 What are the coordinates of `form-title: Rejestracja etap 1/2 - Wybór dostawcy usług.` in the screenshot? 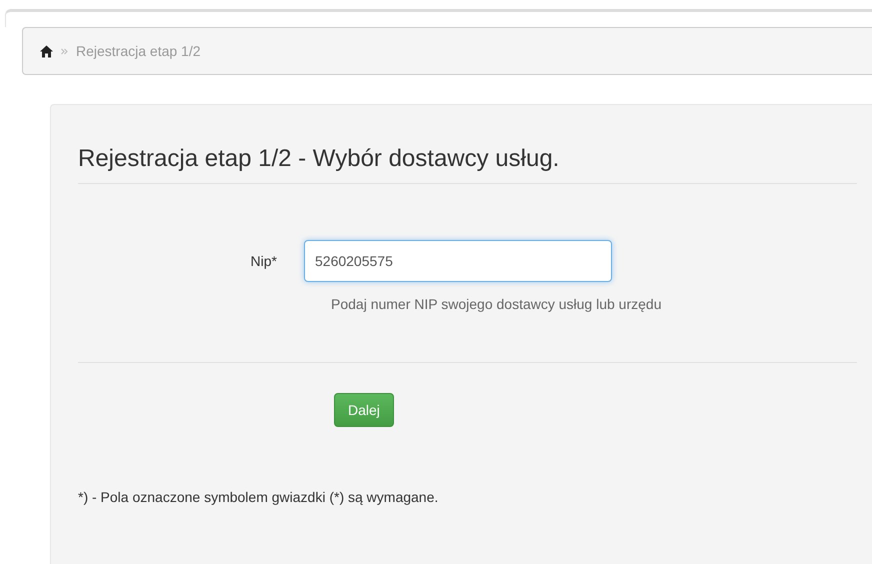 It's located at (467, 164).